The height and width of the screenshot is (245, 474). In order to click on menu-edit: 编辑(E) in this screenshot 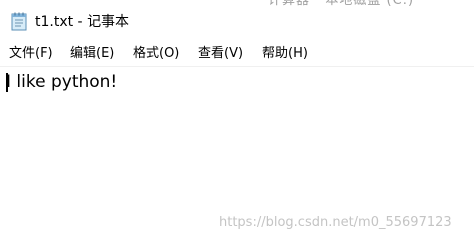, I will do `click(92, 54)`.